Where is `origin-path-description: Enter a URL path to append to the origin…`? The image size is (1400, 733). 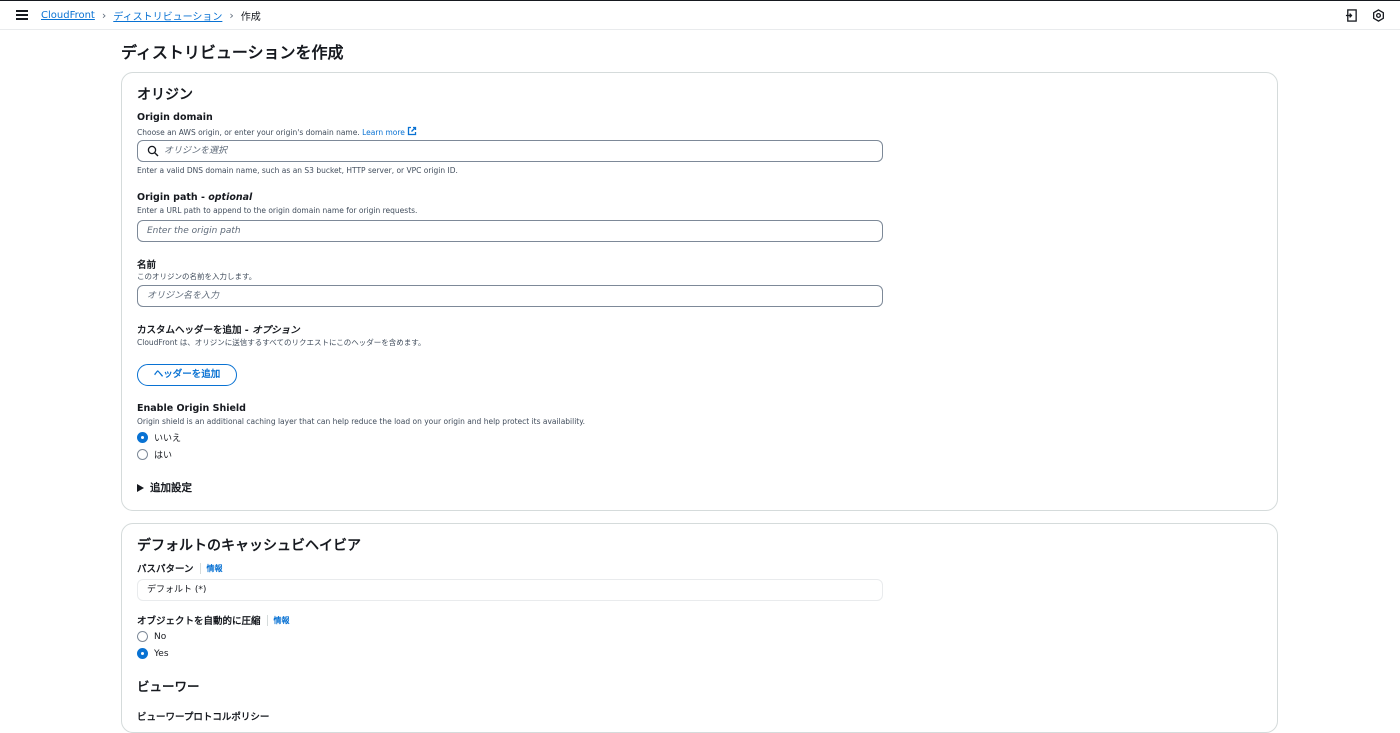 origin-path-description: Enter a URL path to append to the origin… is located at coordinates (277, 210).